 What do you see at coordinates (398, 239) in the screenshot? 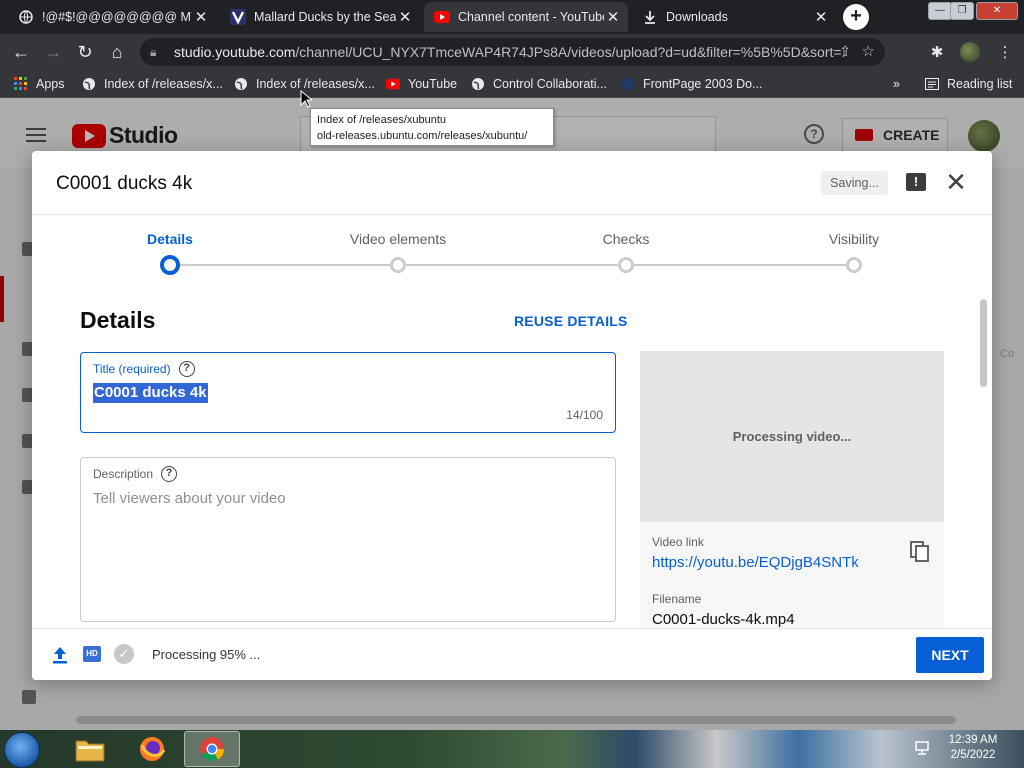
I see `step-video-elements-label: Video elements` at bounding box center [398, 239].